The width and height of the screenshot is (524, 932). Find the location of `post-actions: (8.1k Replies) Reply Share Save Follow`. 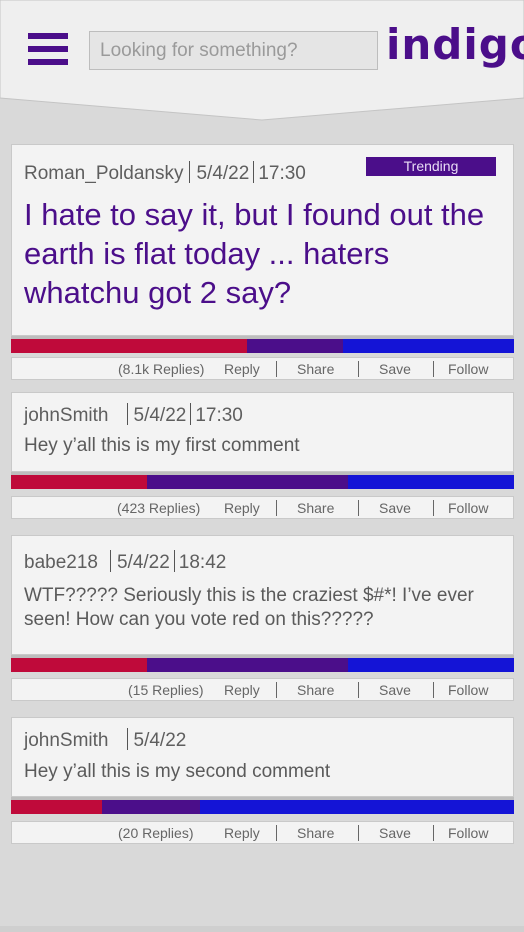

post-actions: (8.1k Replies) Reply Share Save Follow is located at coordinates (262, 368).